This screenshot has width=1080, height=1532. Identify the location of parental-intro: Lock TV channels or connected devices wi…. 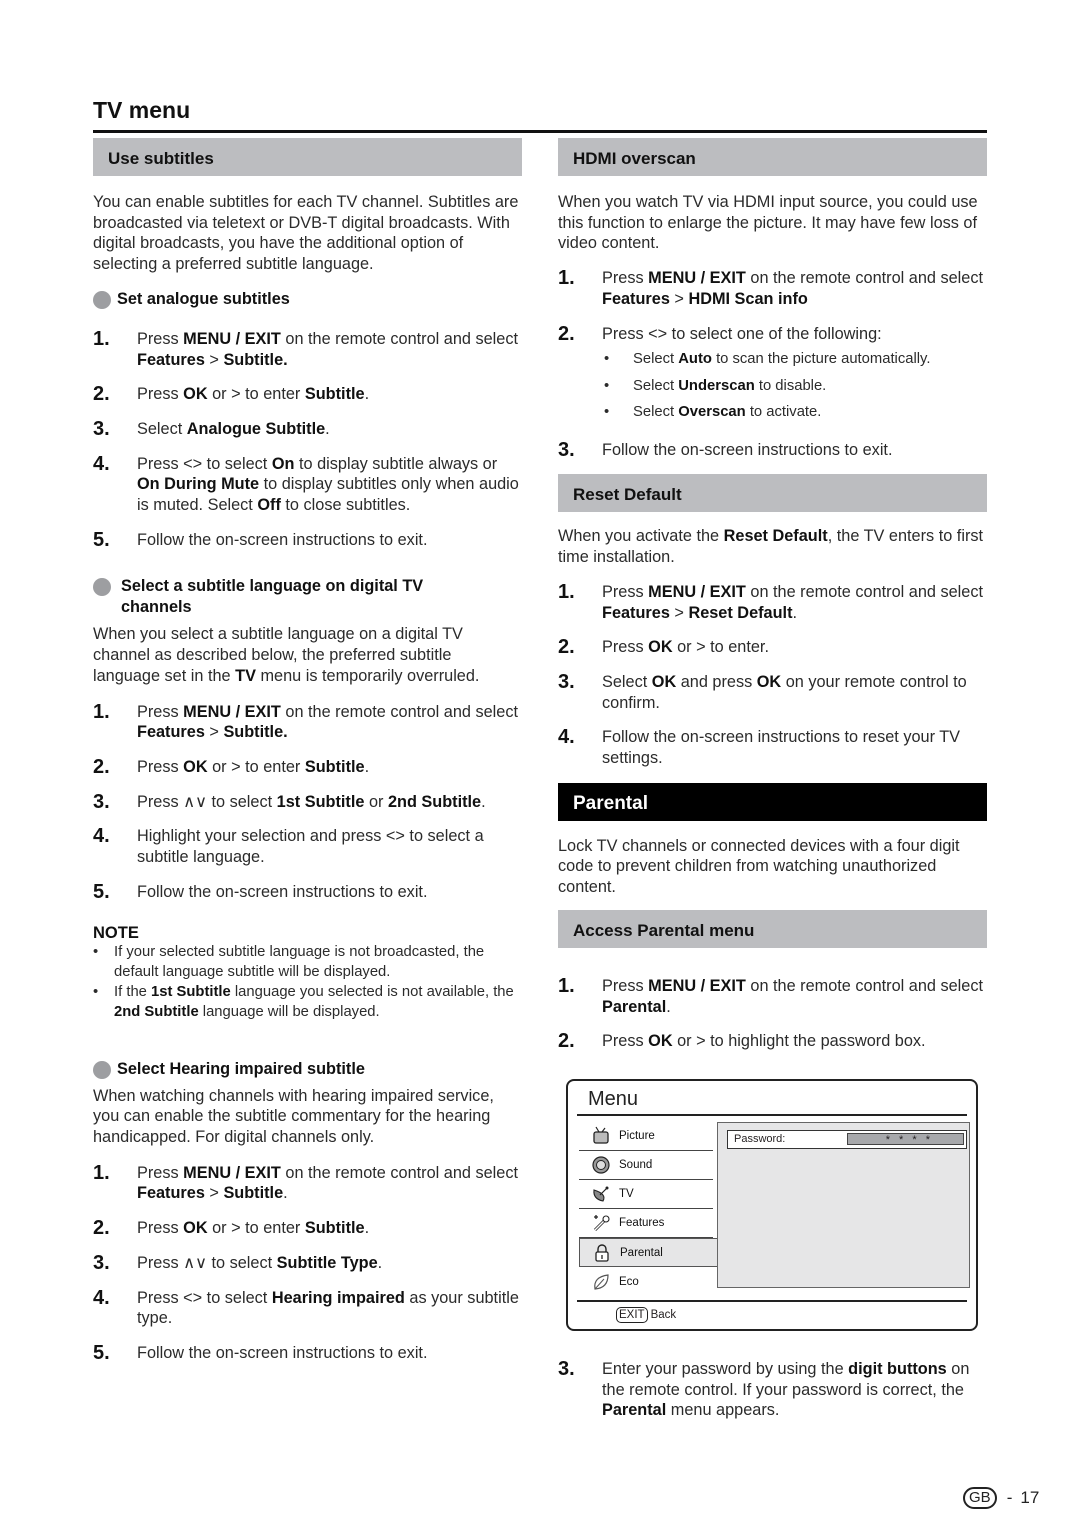
(759, 866).